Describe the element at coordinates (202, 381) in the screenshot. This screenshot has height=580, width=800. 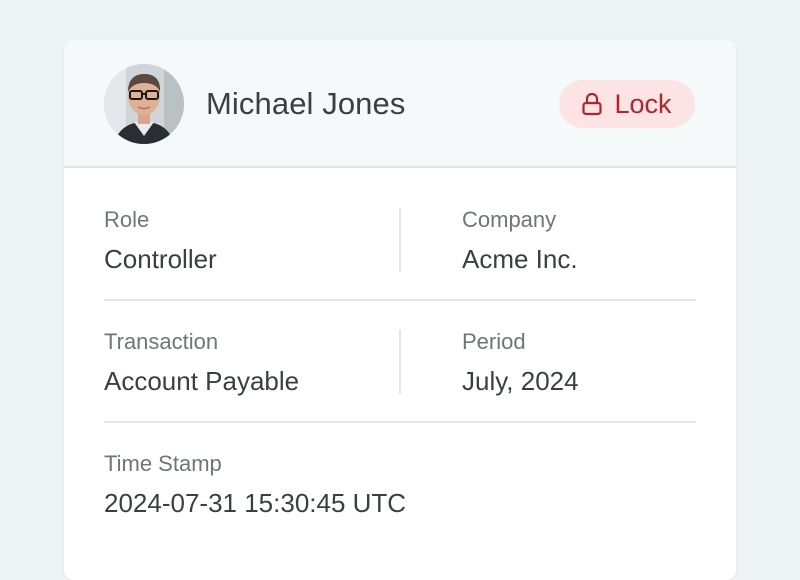
I see `transaction-value: Account Payable` at that location.